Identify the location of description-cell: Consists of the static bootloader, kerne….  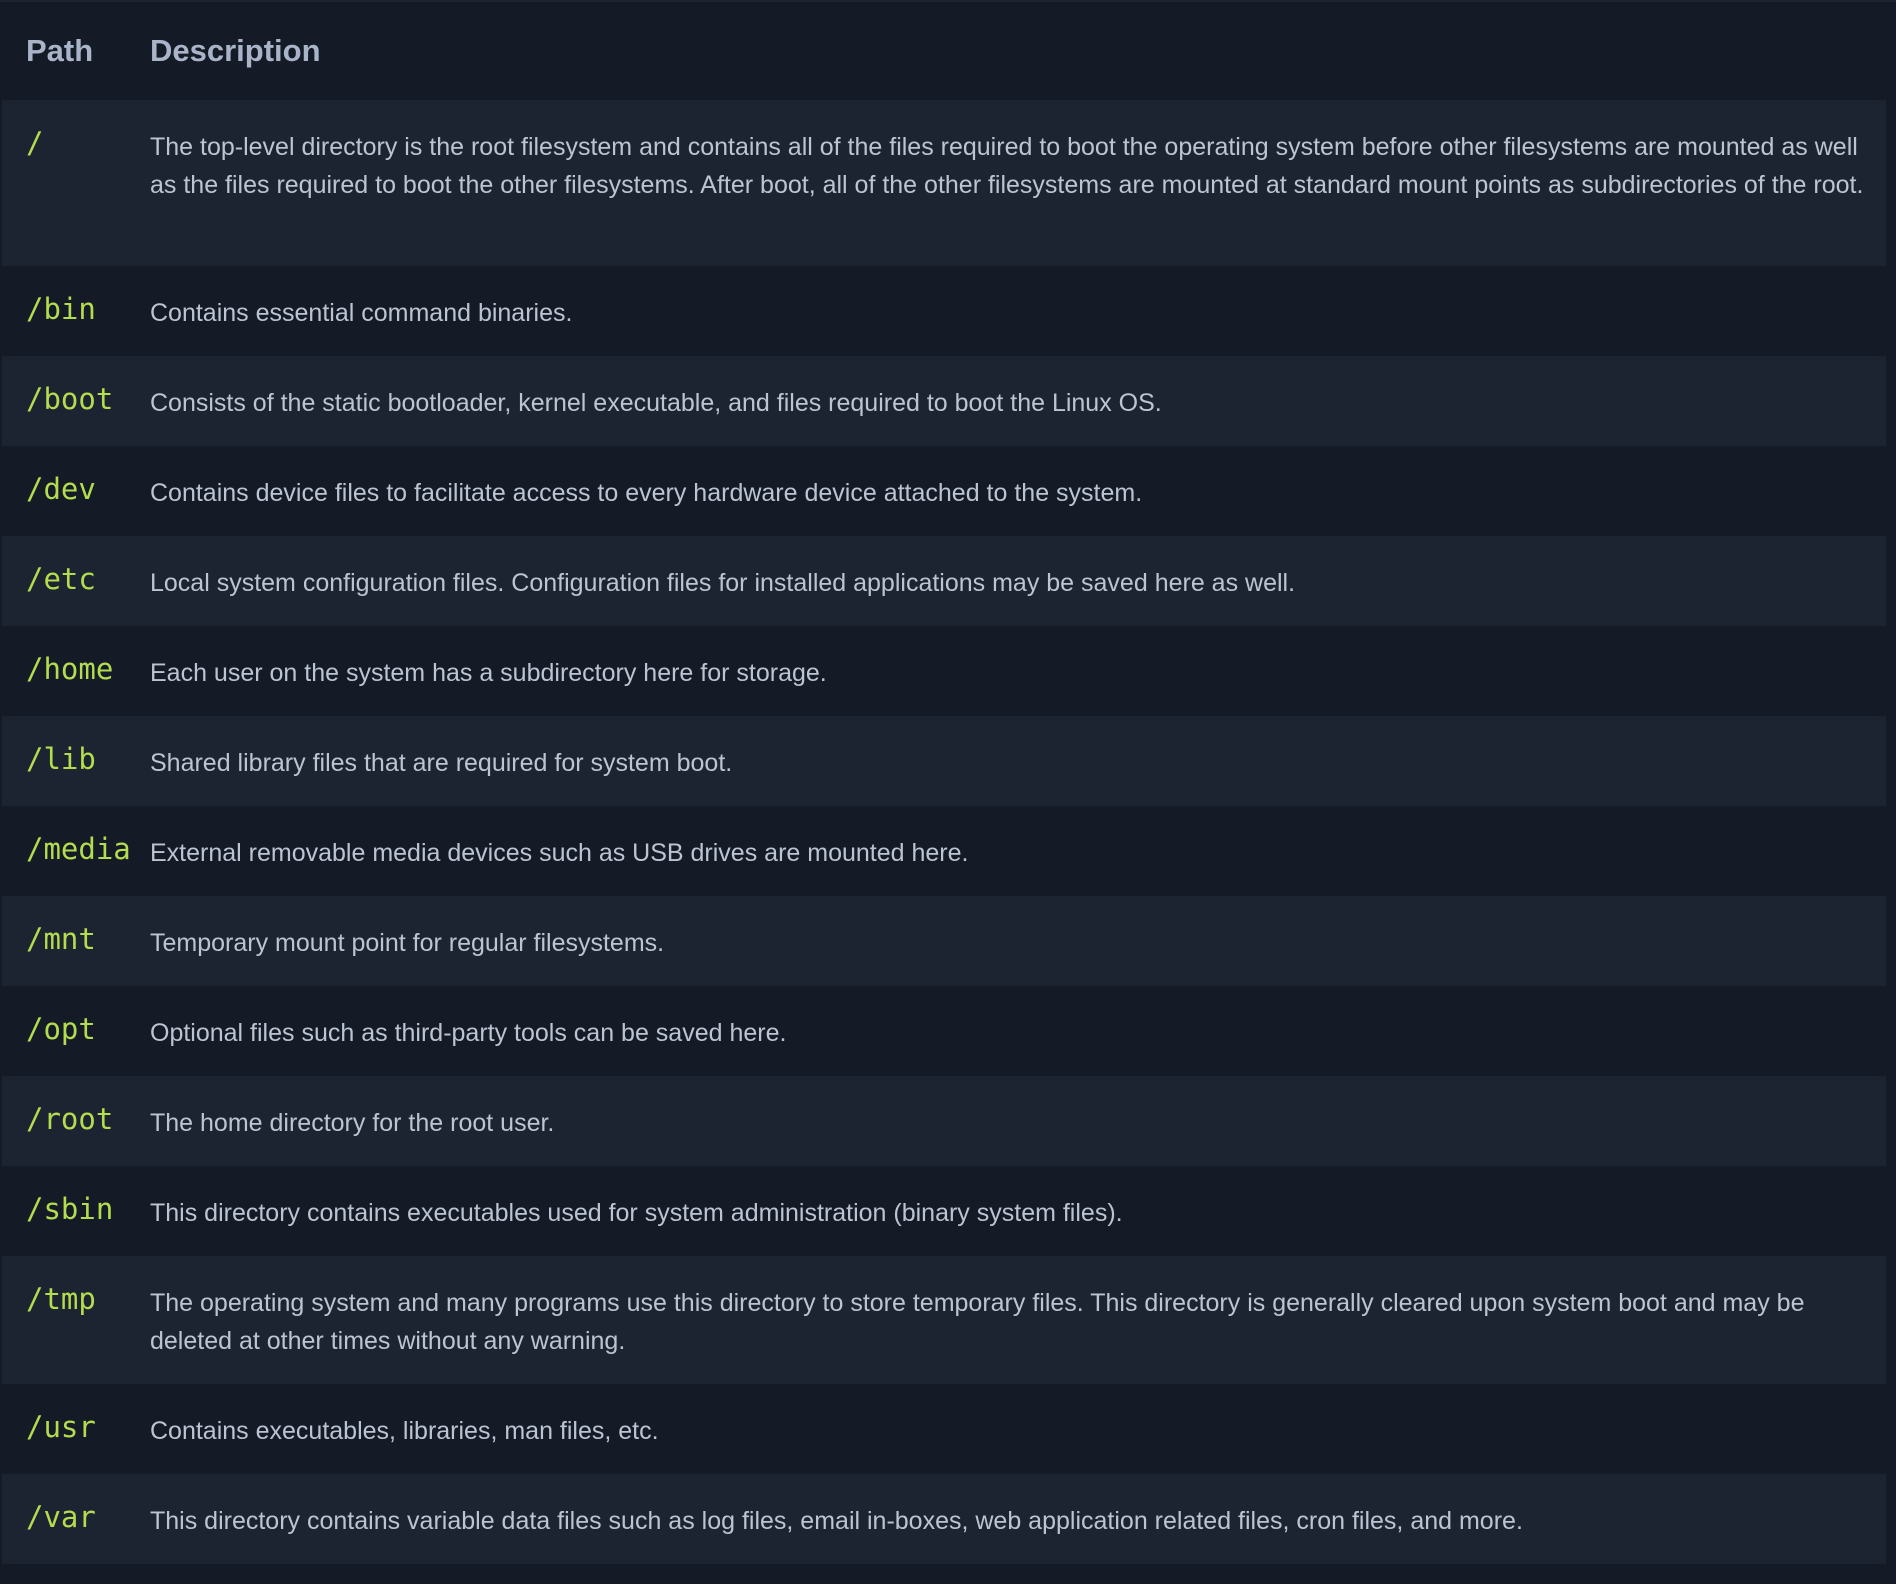
(656, 403).